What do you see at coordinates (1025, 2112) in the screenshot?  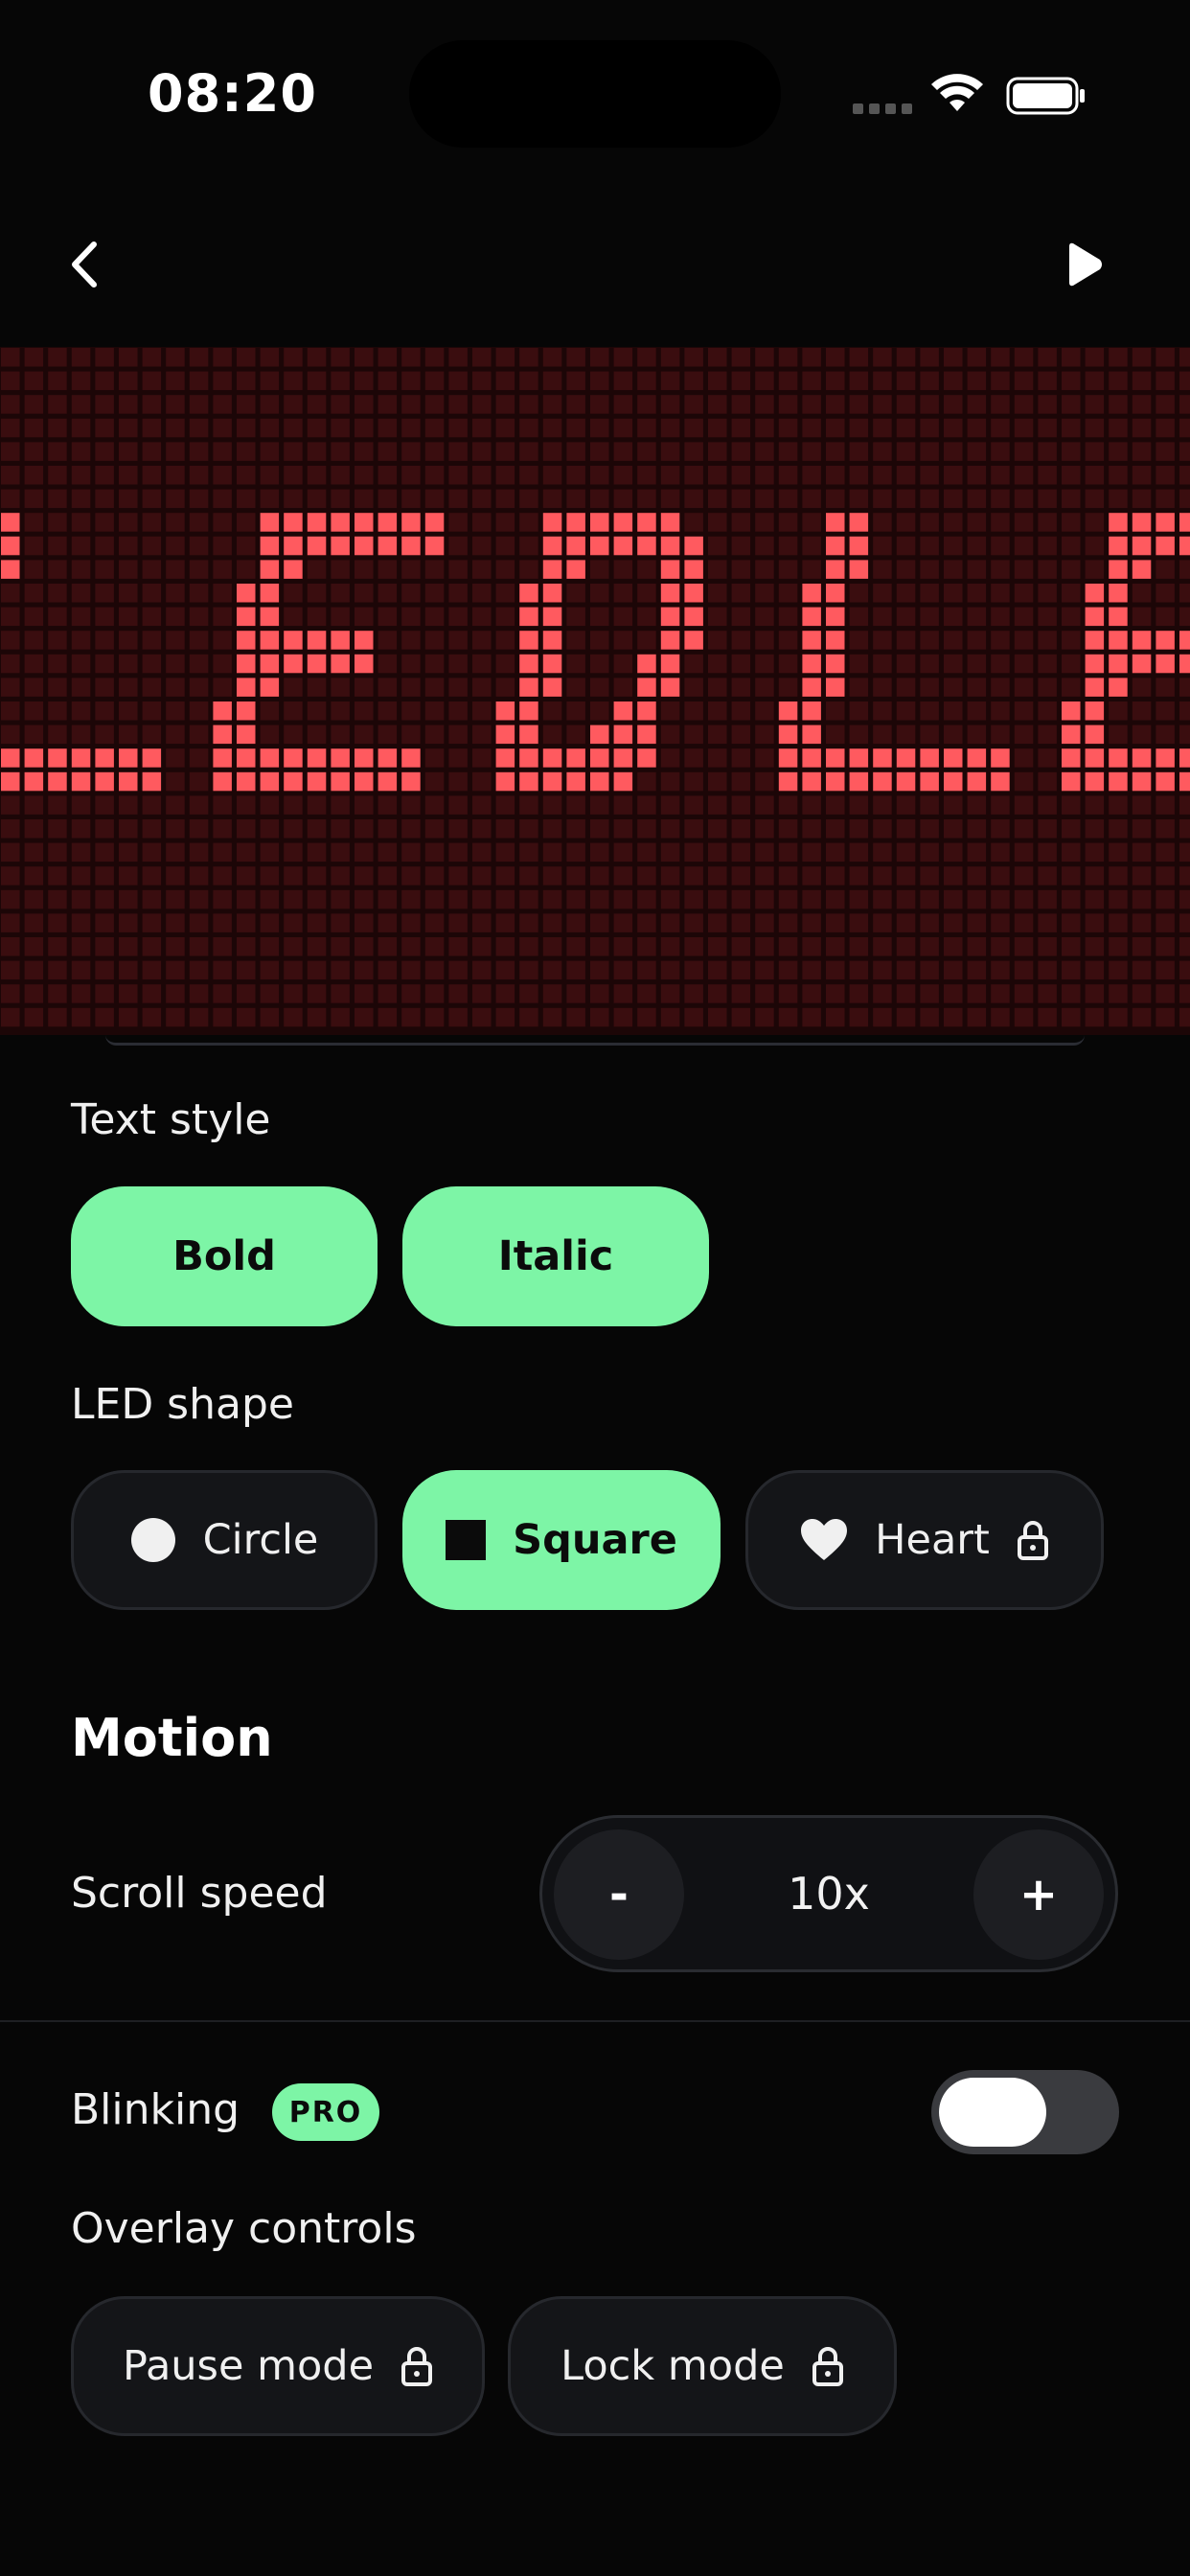 I see `blinking-toggle` at bounding box center [1025, 2112].